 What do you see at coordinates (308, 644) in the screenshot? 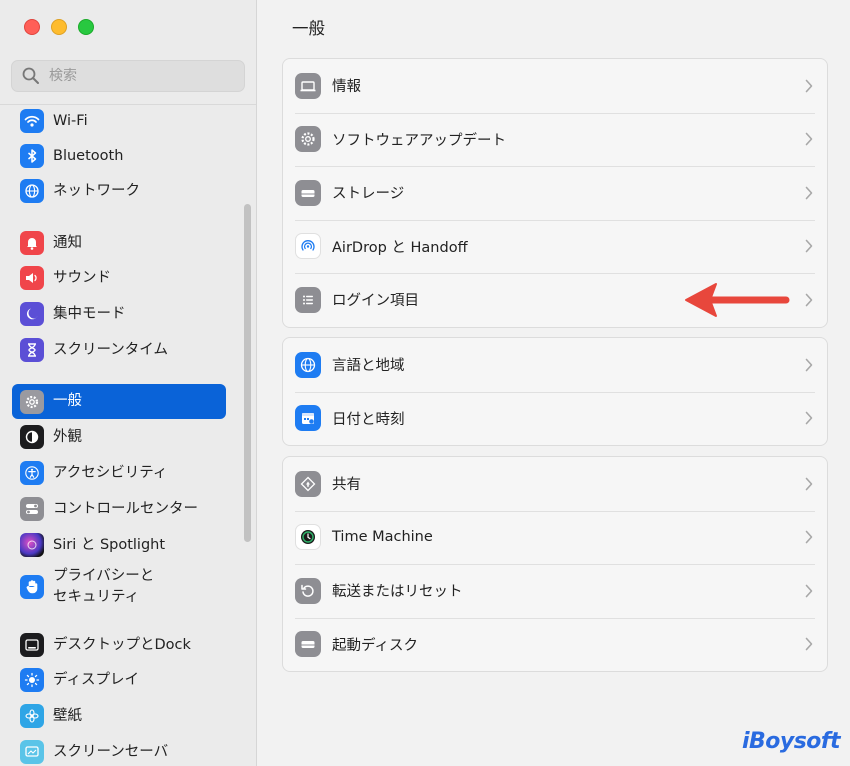
I see `disk-icon` at bounding box center [308, 644].